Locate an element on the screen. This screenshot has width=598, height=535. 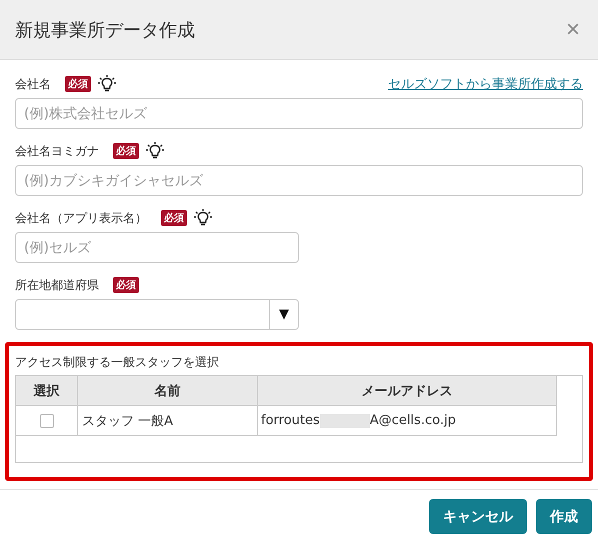
redaction-block is located at coordinates (345, 421).